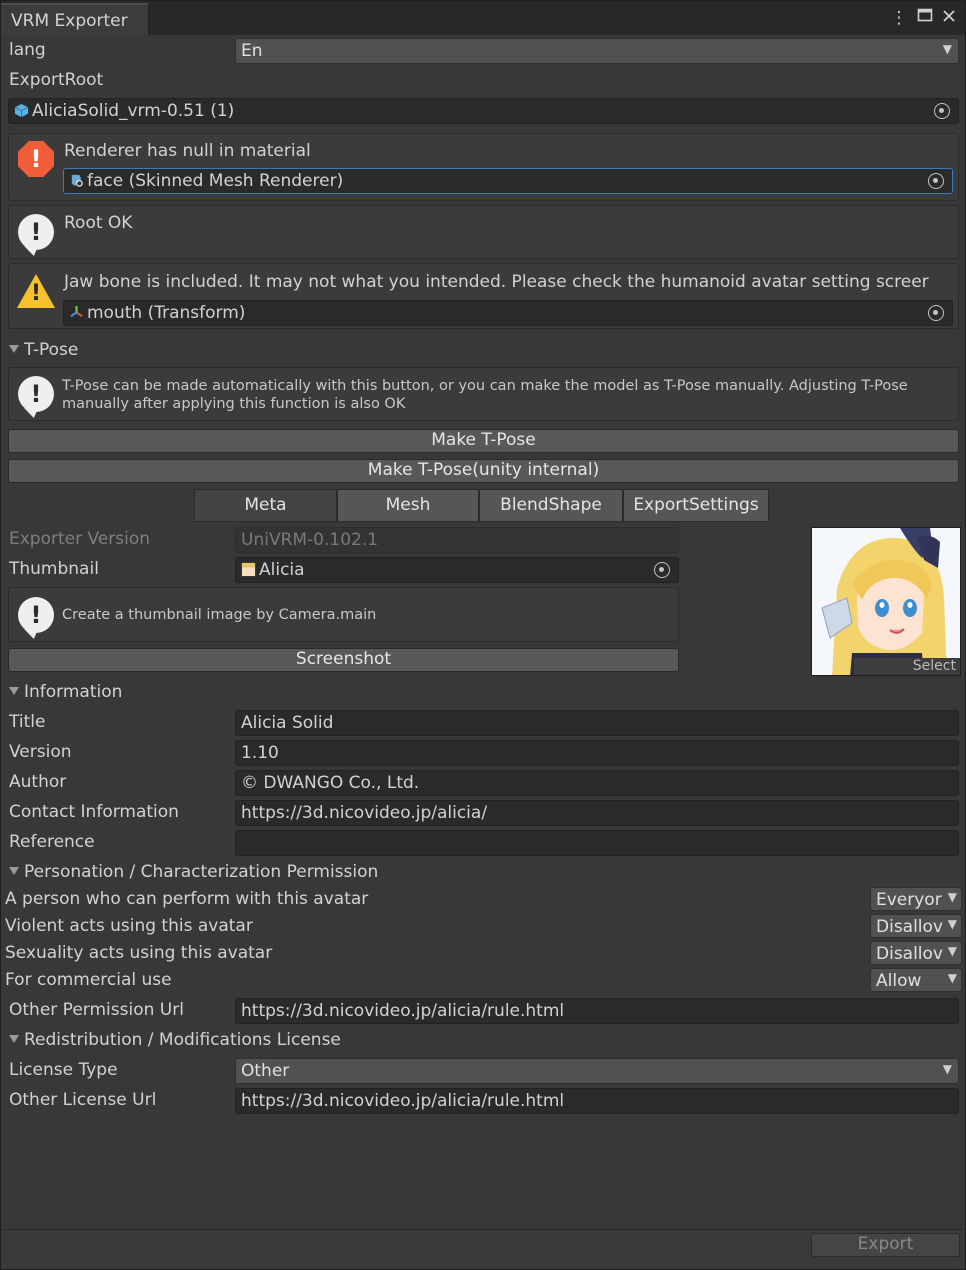 Image resolution: width=966 pixels, height=1270 pixels. What do you see at coordinates (483, 471) in the screenshot?
I see `make-tpose-internal-button: Make T-Pose(unity internal)` at bounding box center [483, 471].